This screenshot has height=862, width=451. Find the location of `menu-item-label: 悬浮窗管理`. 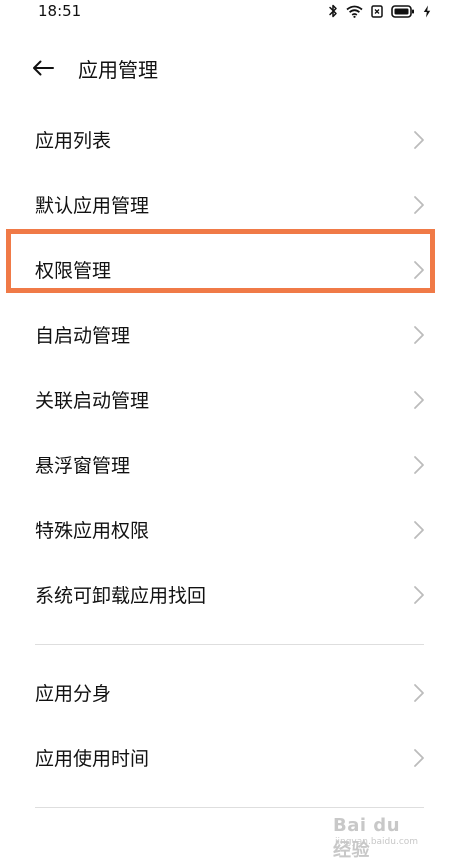

menu-item-label: 悬浮窗管理 is located at coordinates (83, 465).